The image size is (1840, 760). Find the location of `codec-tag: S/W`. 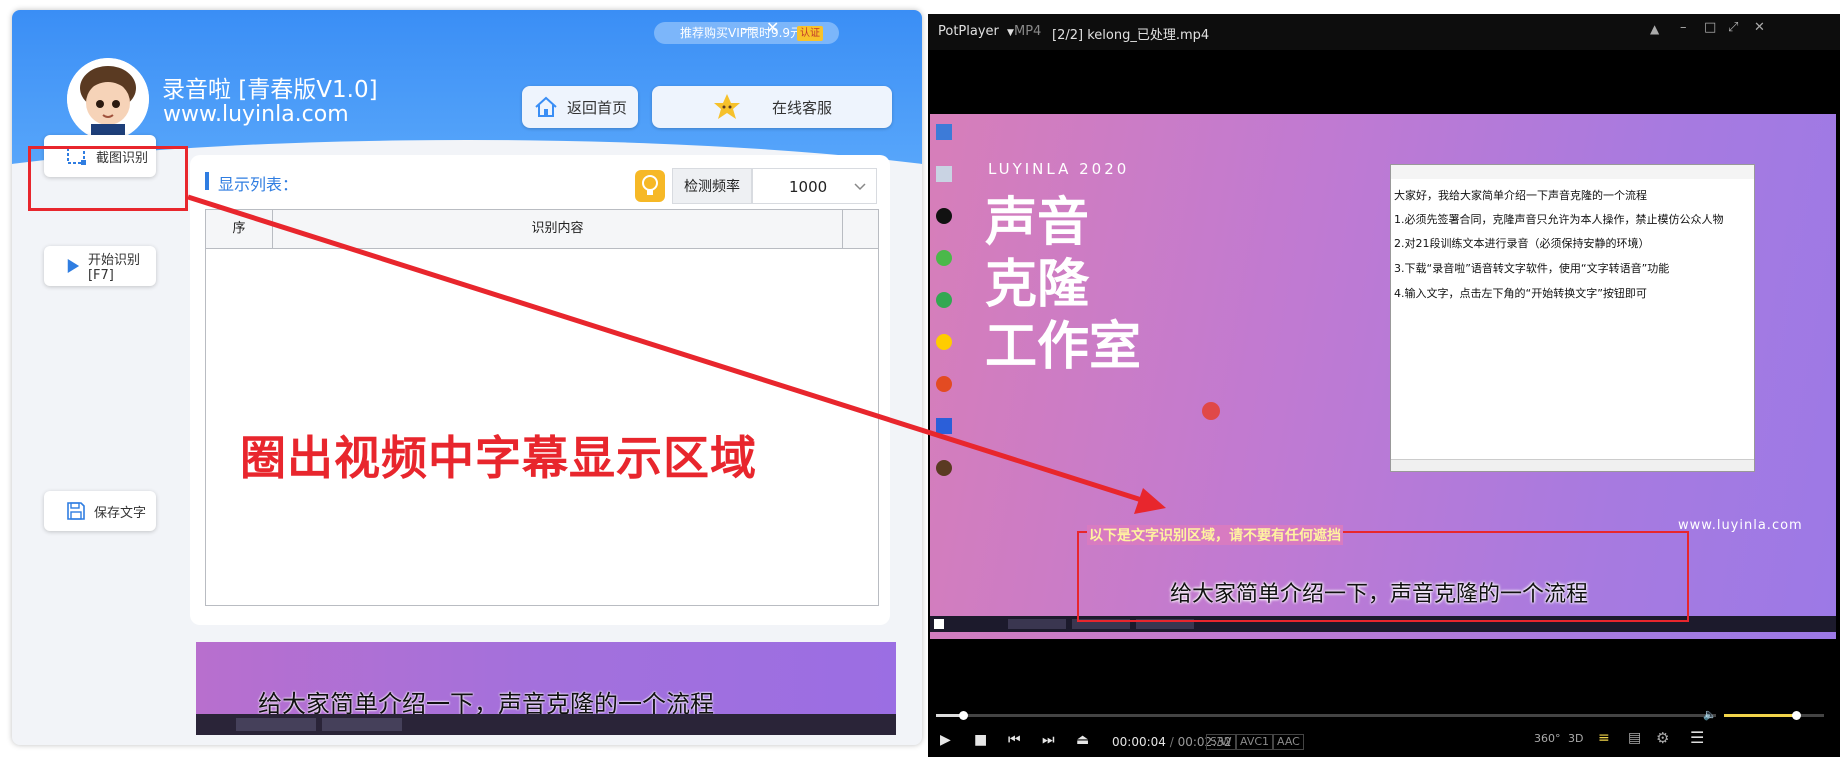

codec-tag: S/W is located at coordinates (1221, 742).